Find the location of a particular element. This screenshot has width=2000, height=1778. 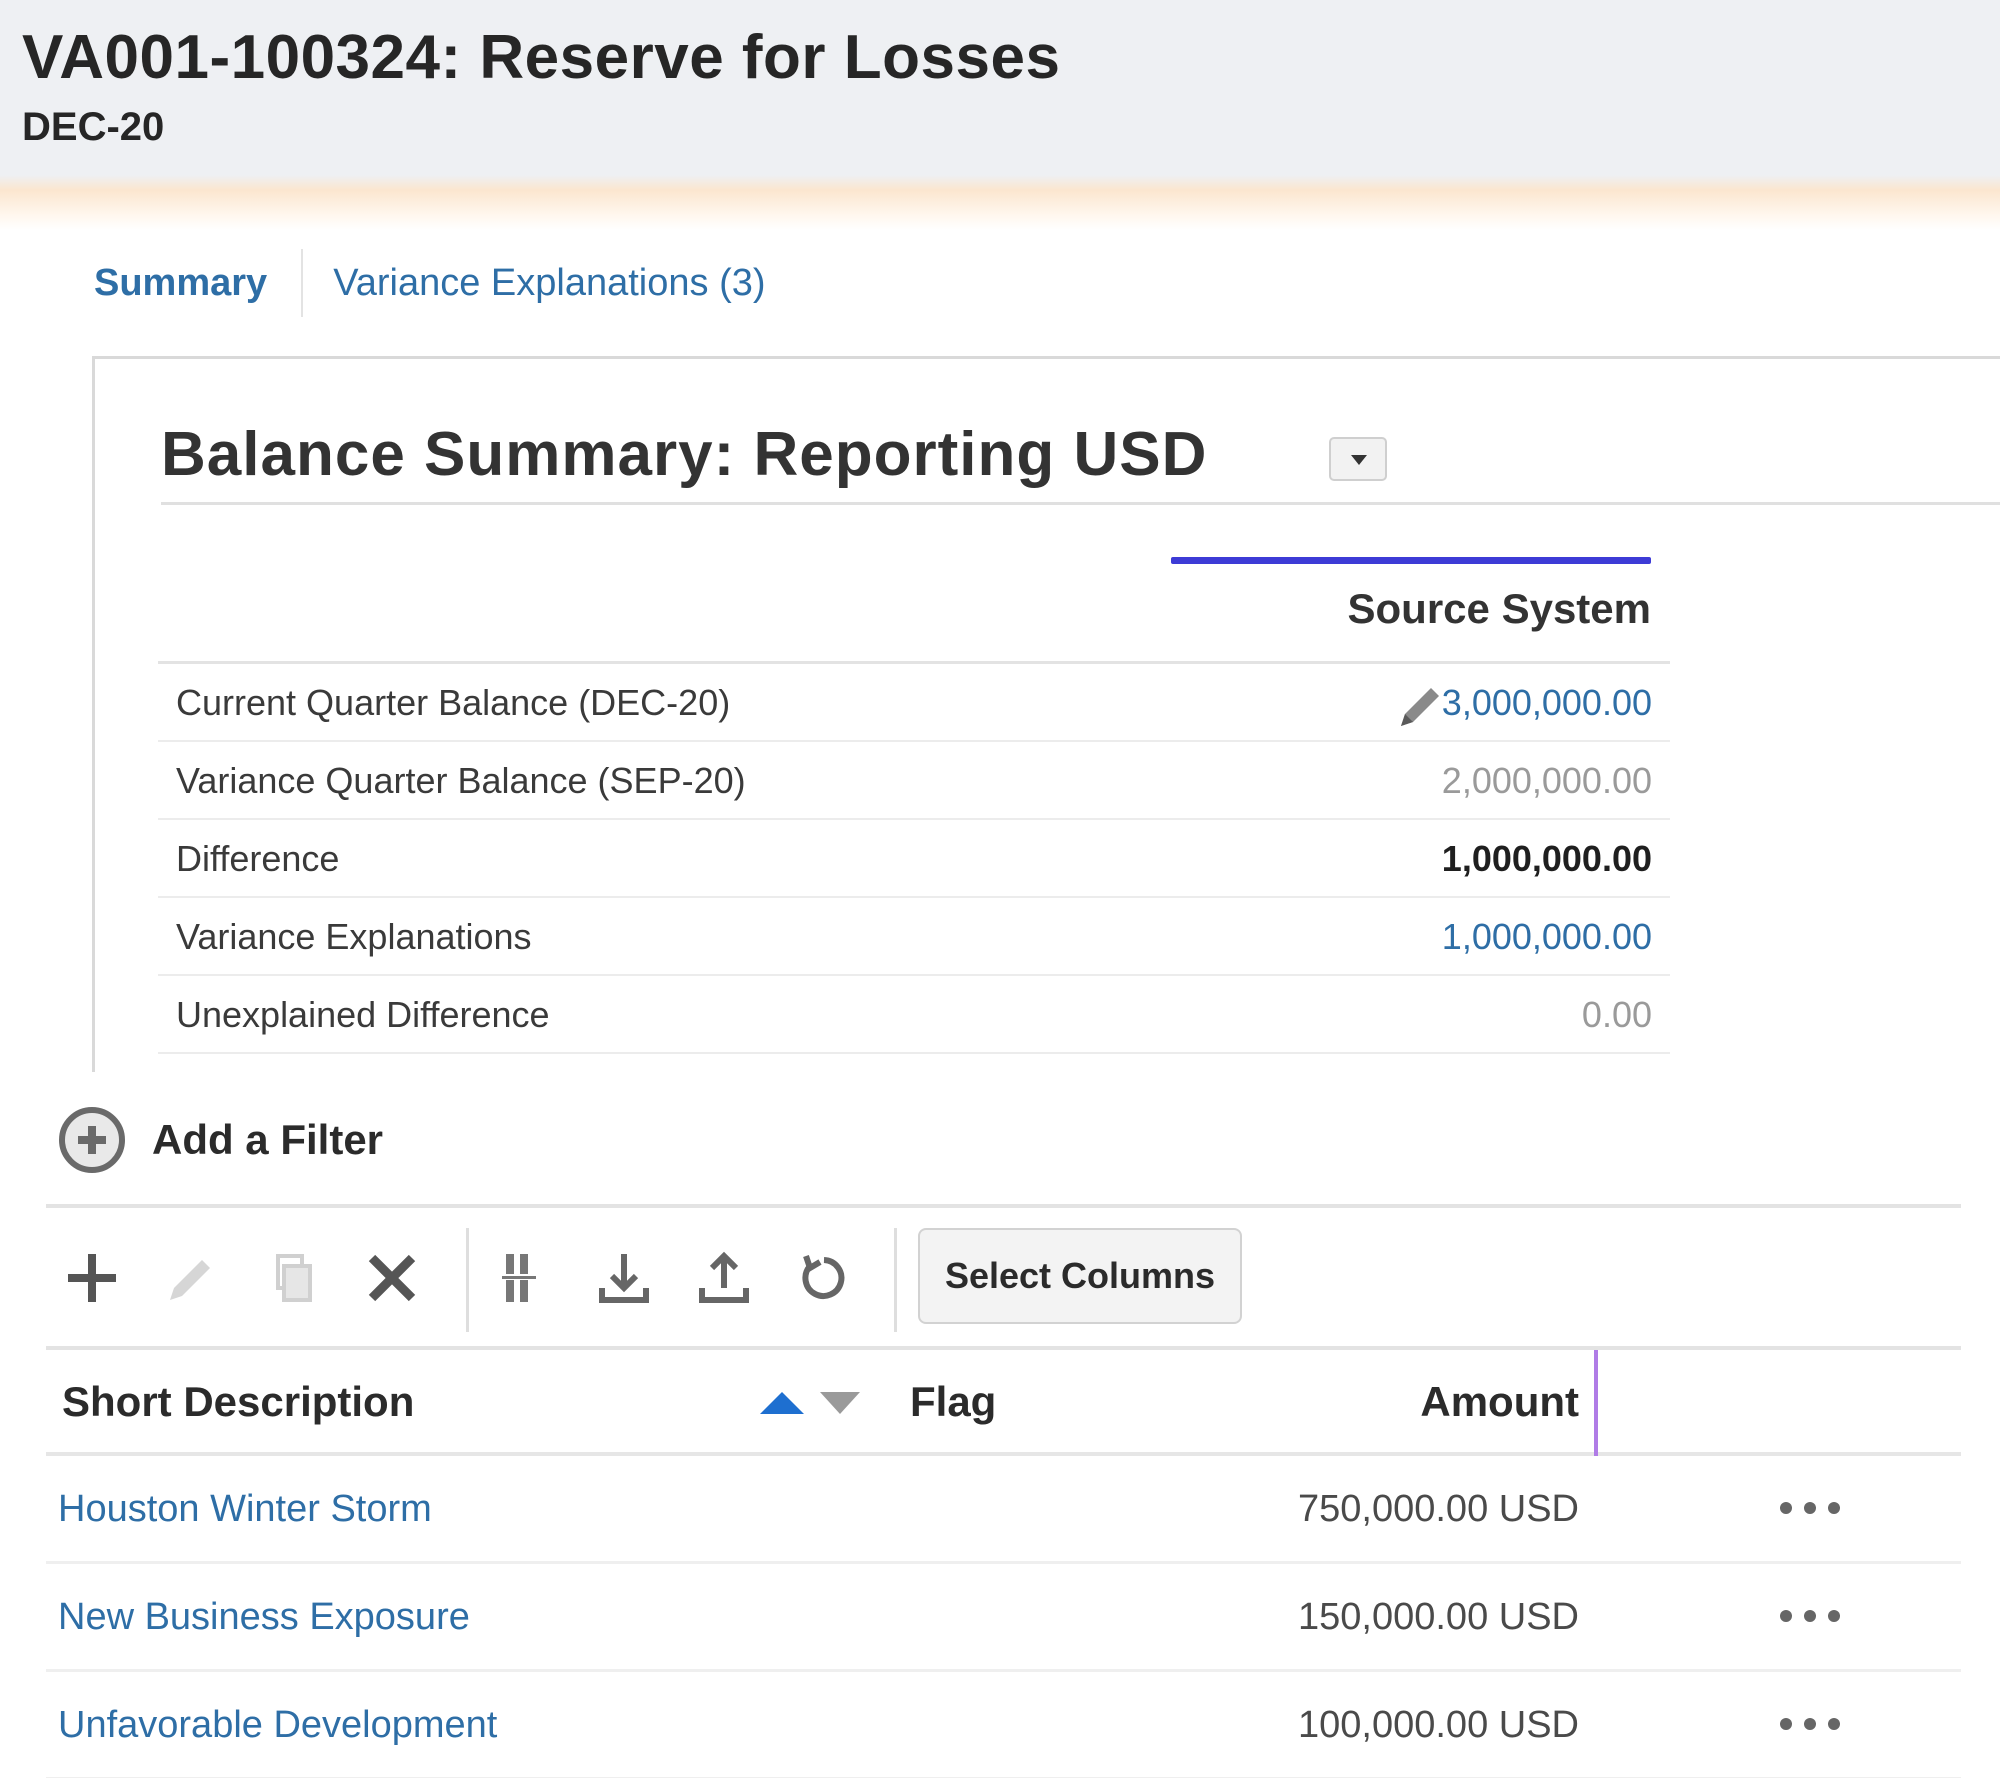

table-row: Houston Winter Storm 750,000.00 USD is located at coordinates (1003, 1510).